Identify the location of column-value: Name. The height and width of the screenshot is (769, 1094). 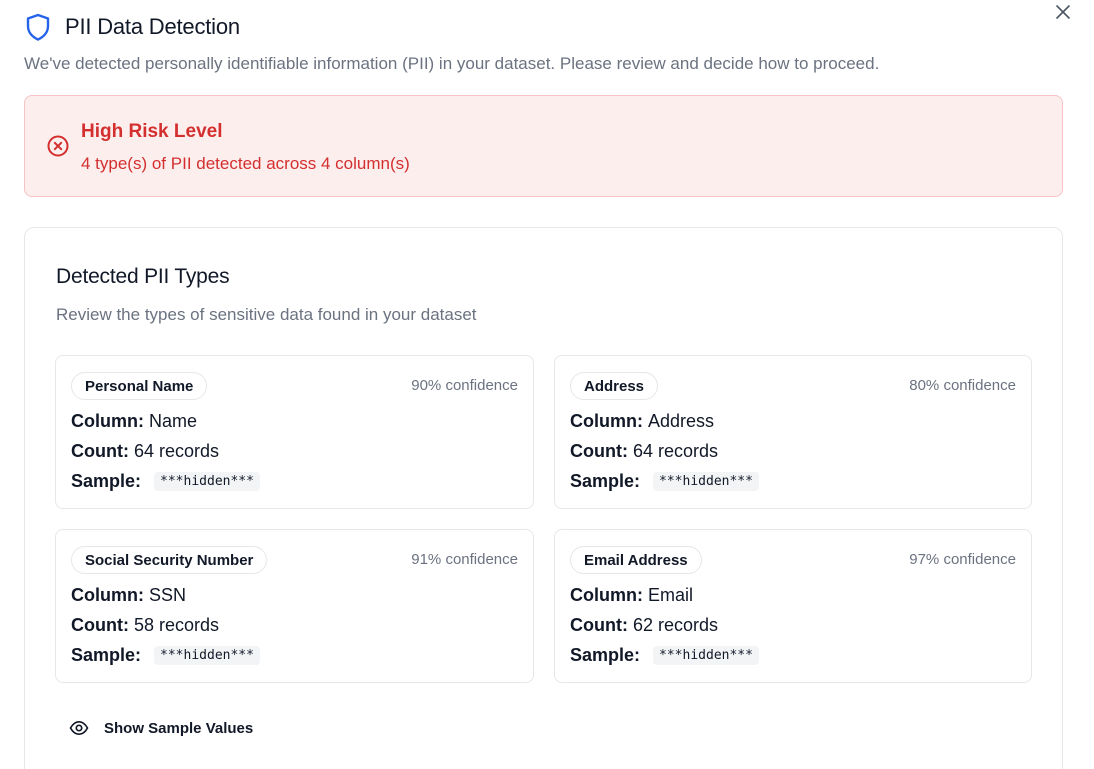
(173, 421).